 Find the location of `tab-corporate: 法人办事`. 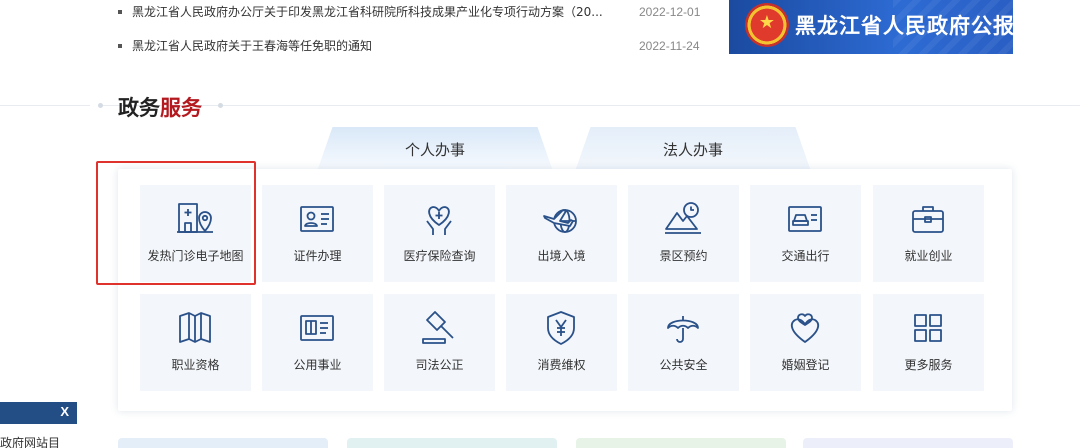

tab-corporate: 法人办事 is located at coordinates (693, 148).